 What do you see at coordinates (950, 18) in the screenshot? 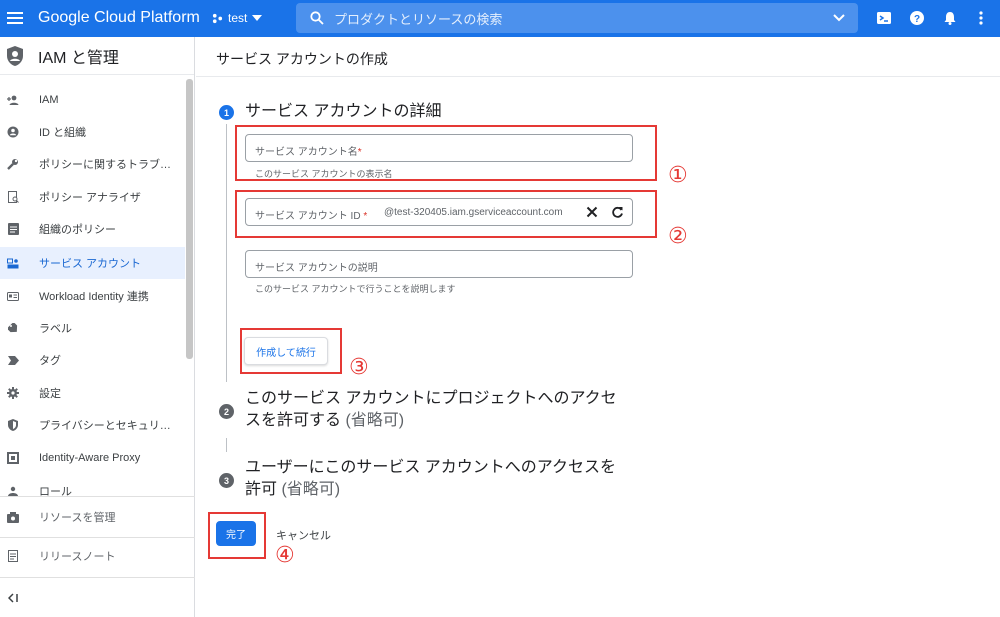
I see `notifications-icon` at bounding box center [950, 18].